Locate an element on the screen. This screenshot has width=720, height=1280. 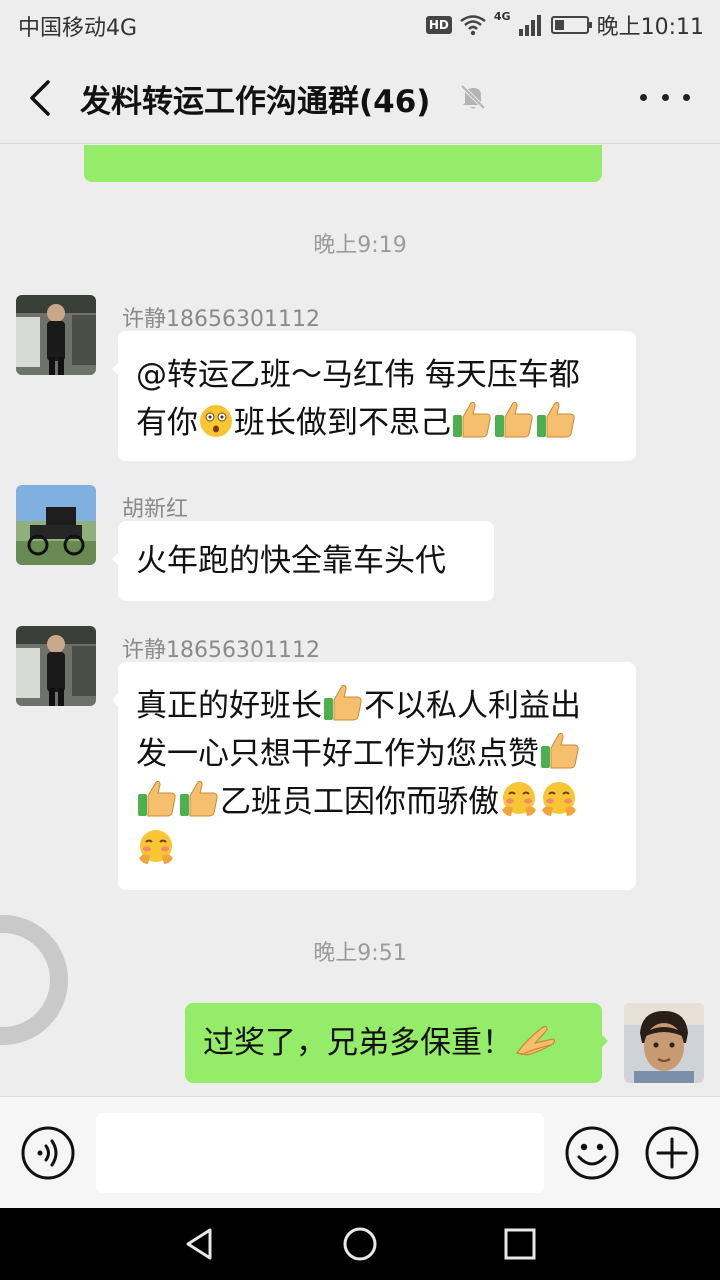
flushed-face-icon is located at coordinates (216, 421).